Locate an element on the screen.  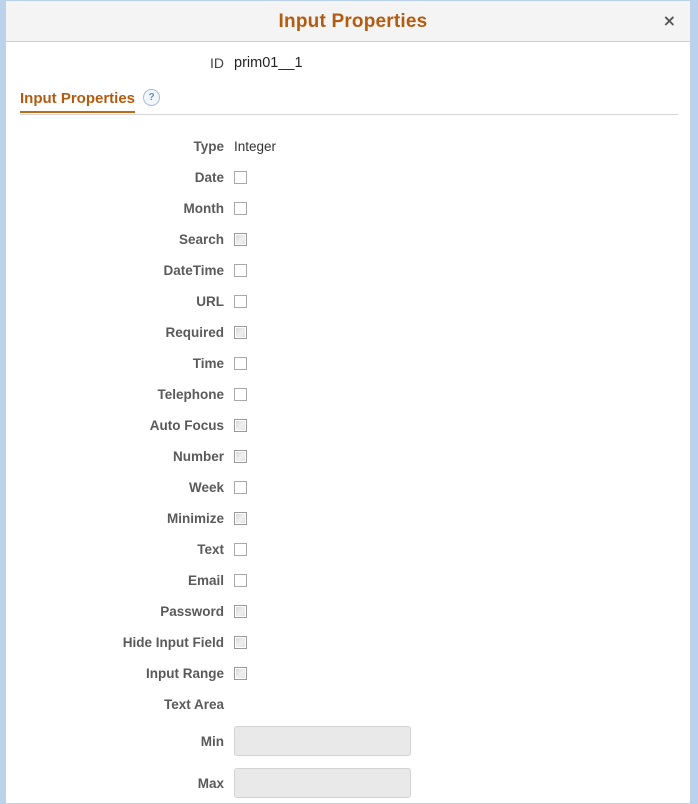
checkbox-row: Month is located at coordinates (348, 208).